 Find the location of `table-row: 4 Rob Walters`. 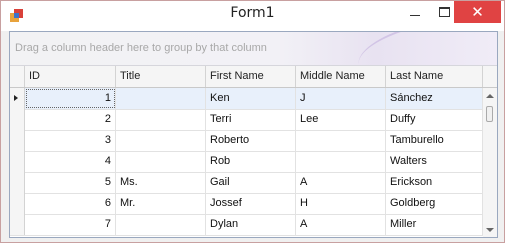

table-row: 4 Rob Walters is located at coordinates (246, 162).